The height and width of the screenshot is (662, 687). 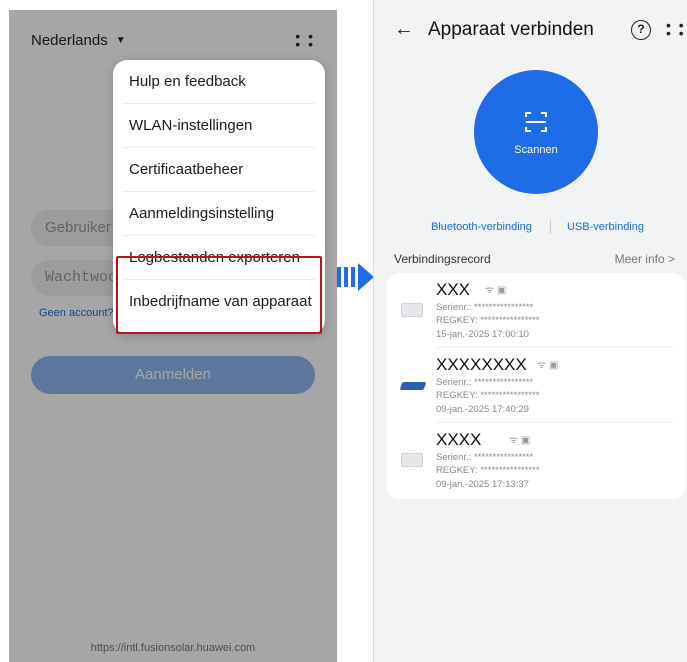 I want to click on device-name: XXXX, so click(x=459, y=439).